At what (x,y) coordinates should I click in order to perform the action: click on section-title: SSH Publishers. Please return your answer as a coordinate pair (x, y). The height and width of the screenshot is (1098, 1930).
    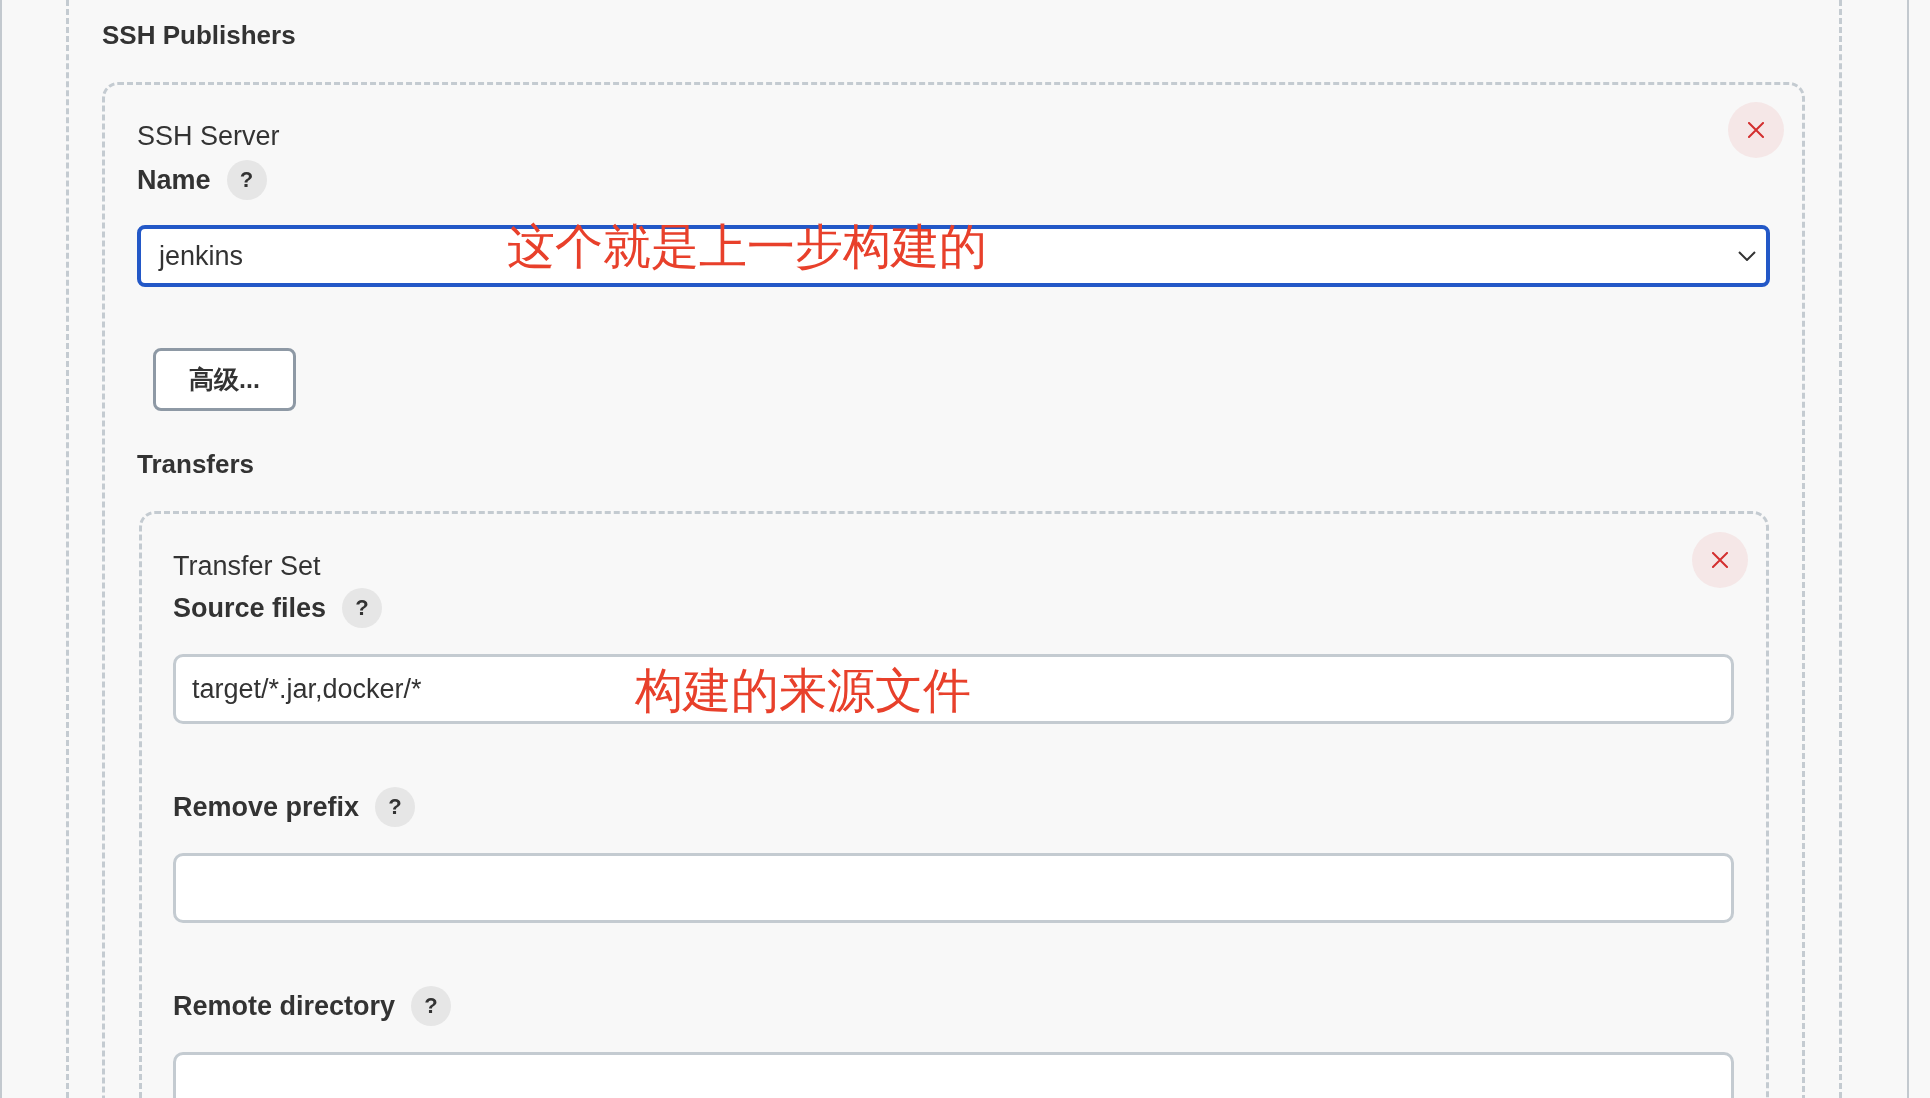
    Looking at the image, I should click on (199, 35).